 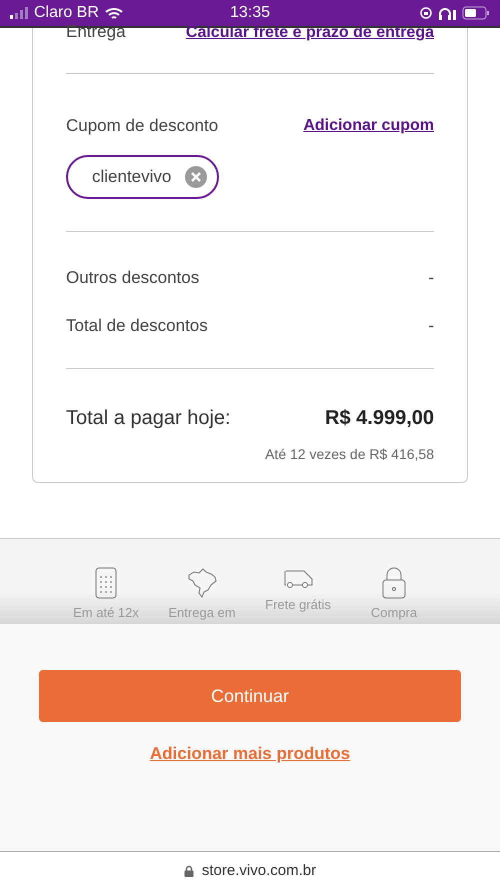 What do you see at coordinates (426, 13) in the screenshot?
I see `rotation-lock-icon` at bounding box center [426, 13].